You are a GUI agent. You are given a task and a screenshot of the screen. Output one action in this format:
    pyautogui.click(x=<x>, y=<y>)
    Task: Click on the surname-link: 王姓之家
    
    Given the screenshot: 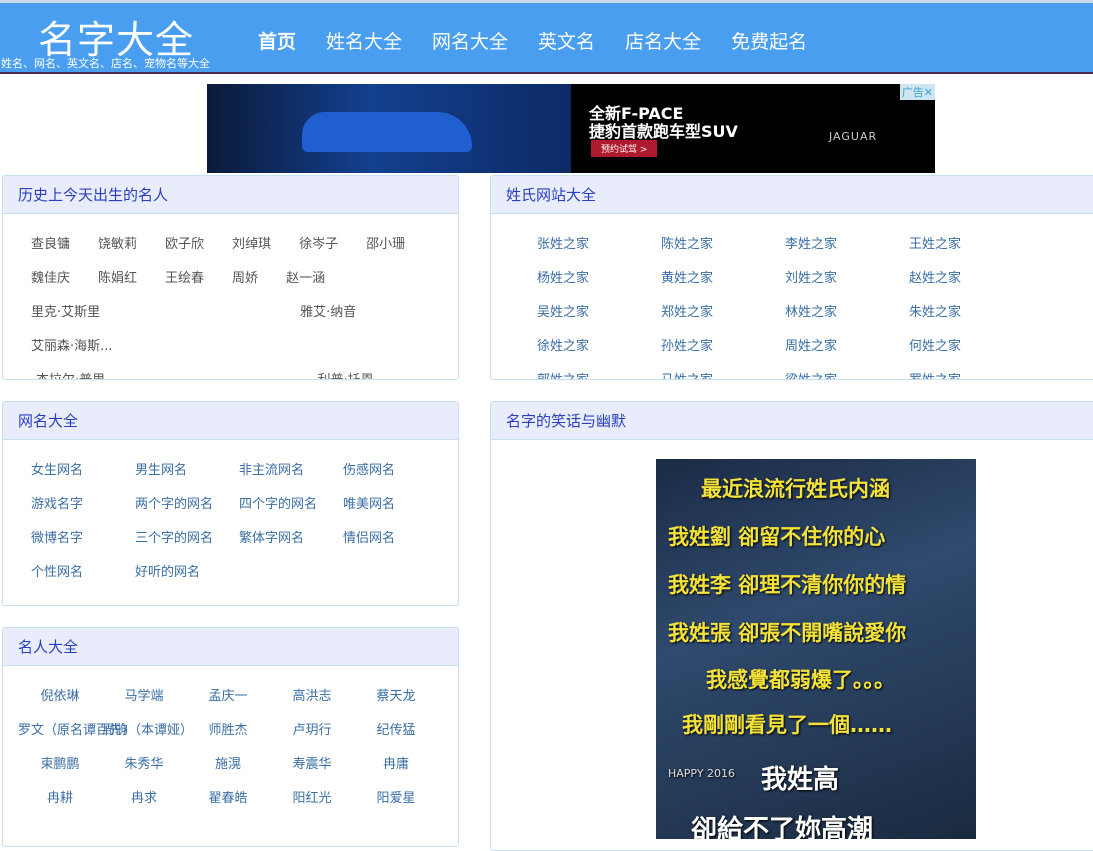 What is the action you would take?
    pyautogui.click(x=947, y=245)
    